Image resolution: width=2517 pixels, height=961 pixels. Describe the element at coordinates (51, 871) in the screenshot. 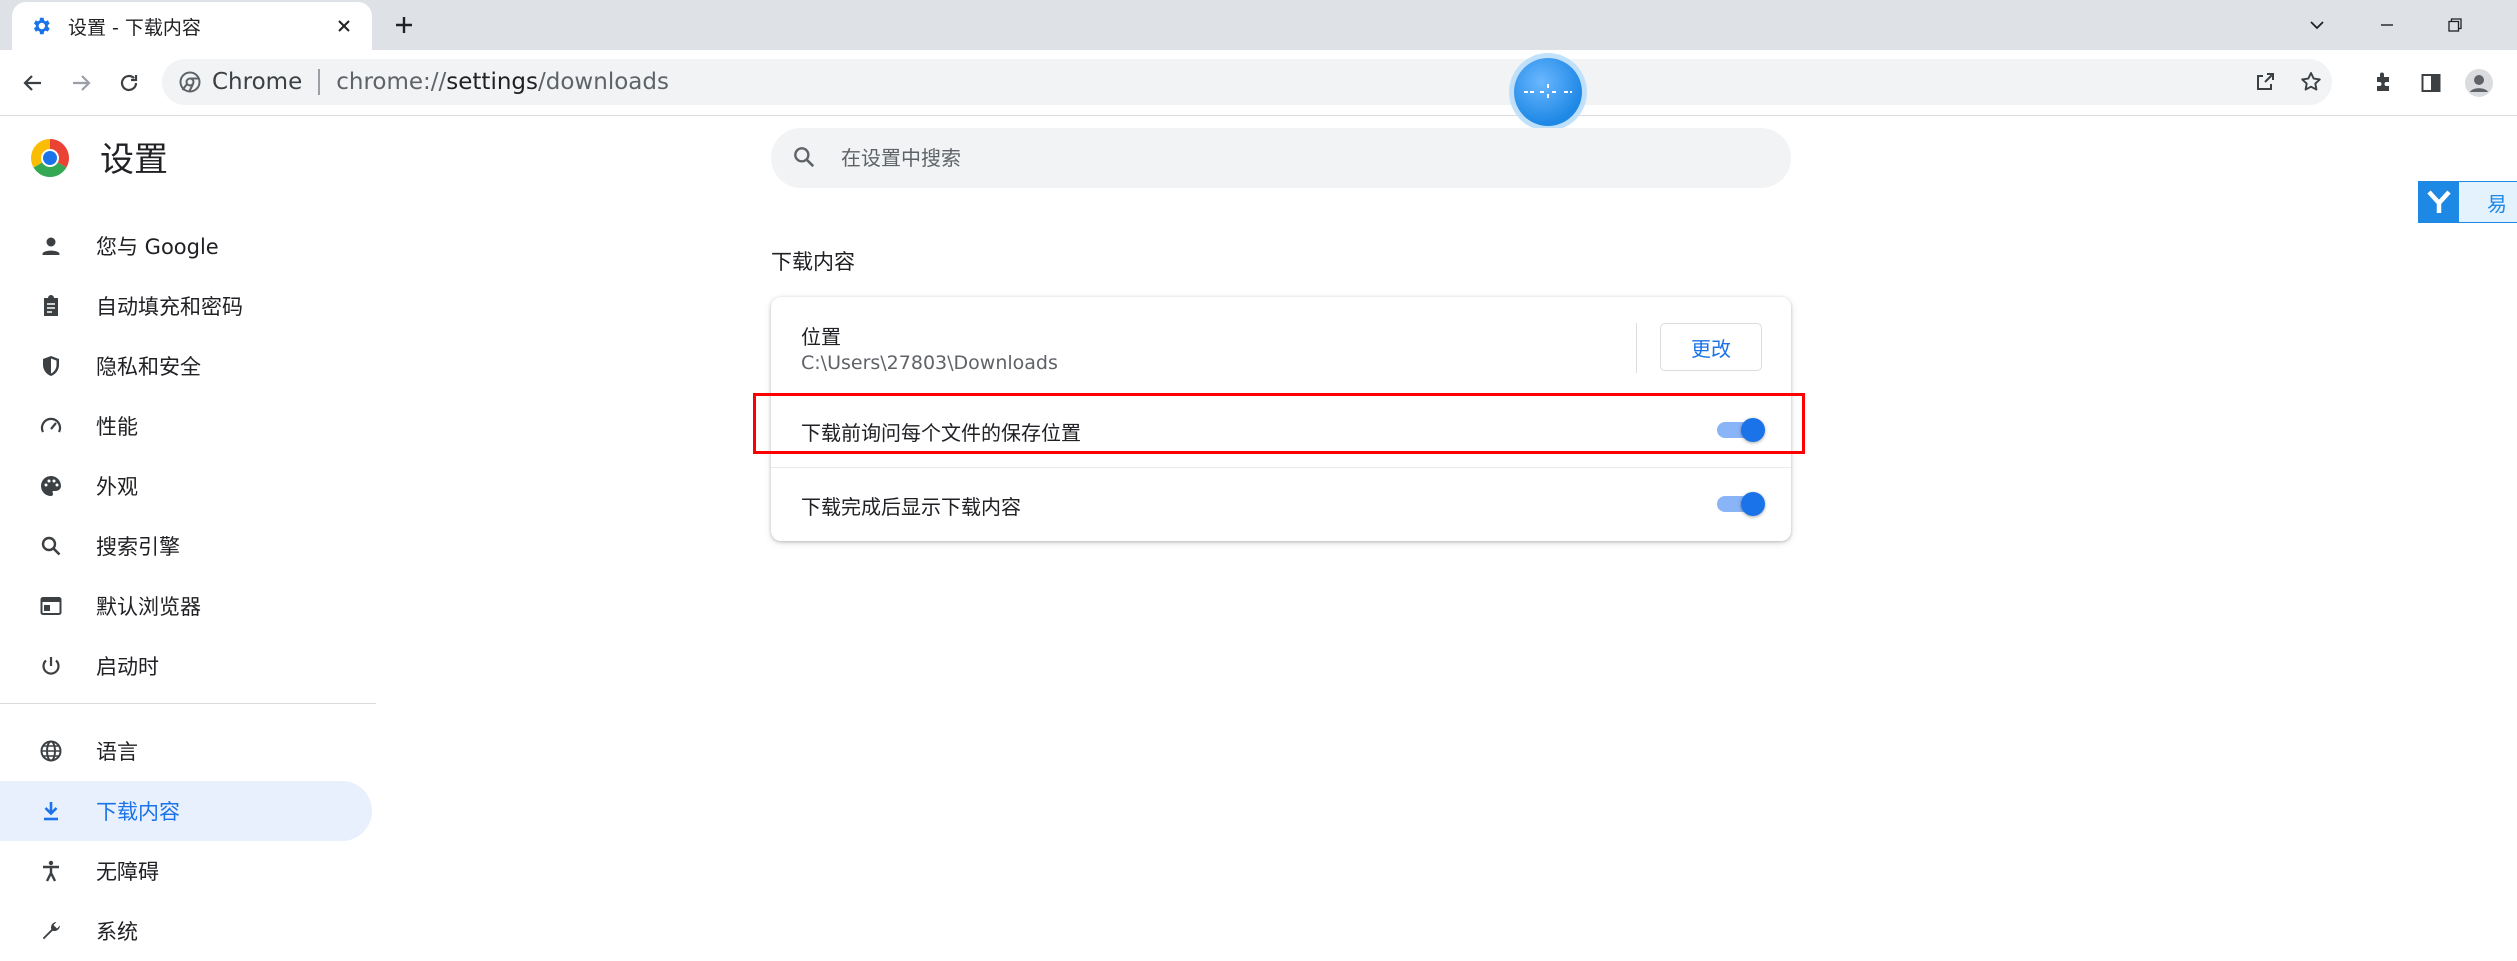

I see `accessibility-icon` at that location.